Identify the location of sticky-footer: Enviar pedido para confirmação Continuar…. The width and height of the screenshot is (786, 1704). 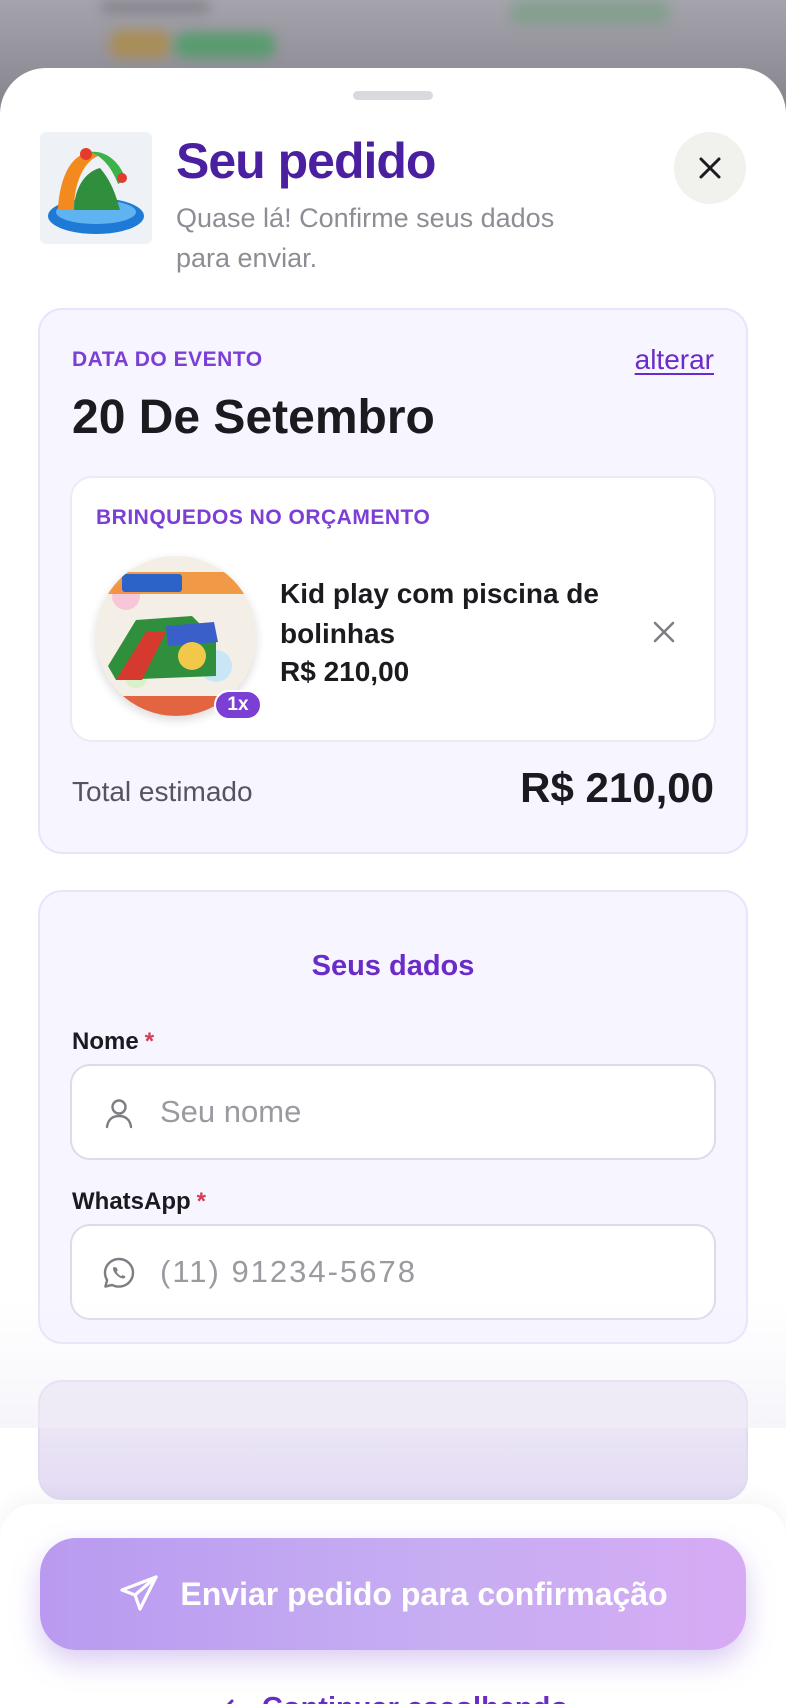
(393, 1604).